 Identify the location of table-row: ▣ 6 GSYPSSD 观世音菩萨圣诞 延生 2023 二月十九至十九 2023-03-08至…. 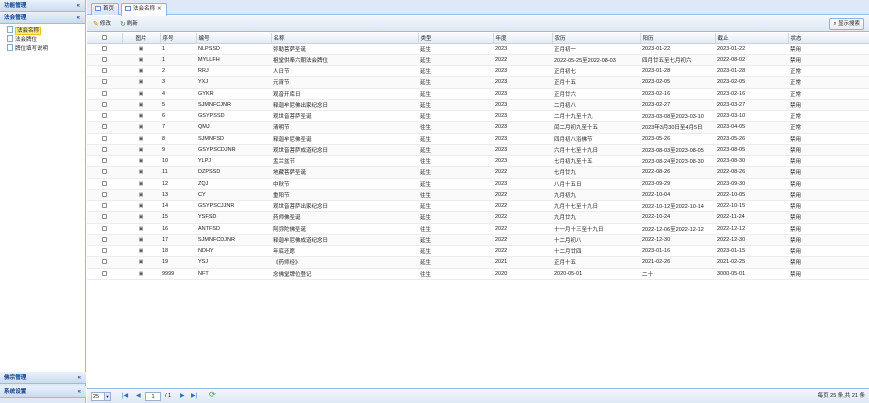
(478, 116).